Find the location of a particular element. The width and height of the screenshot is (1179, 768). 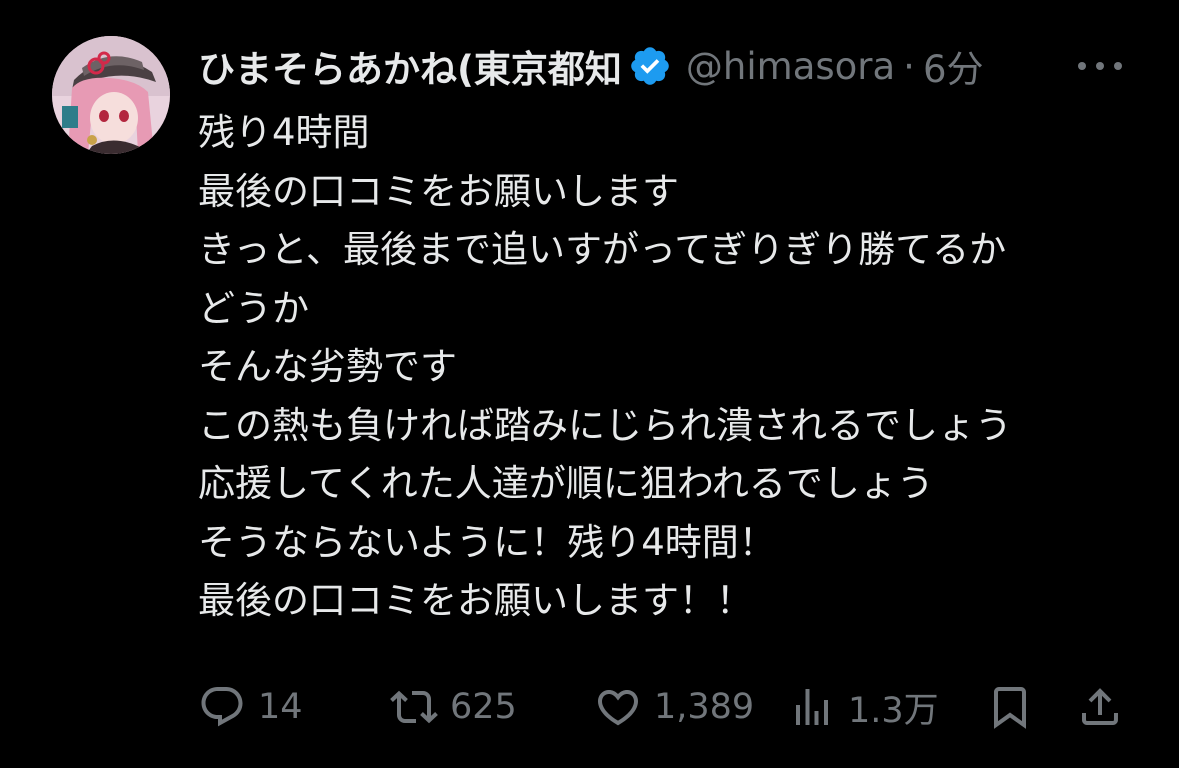

avatar-image is located at coordinates (111, 95).